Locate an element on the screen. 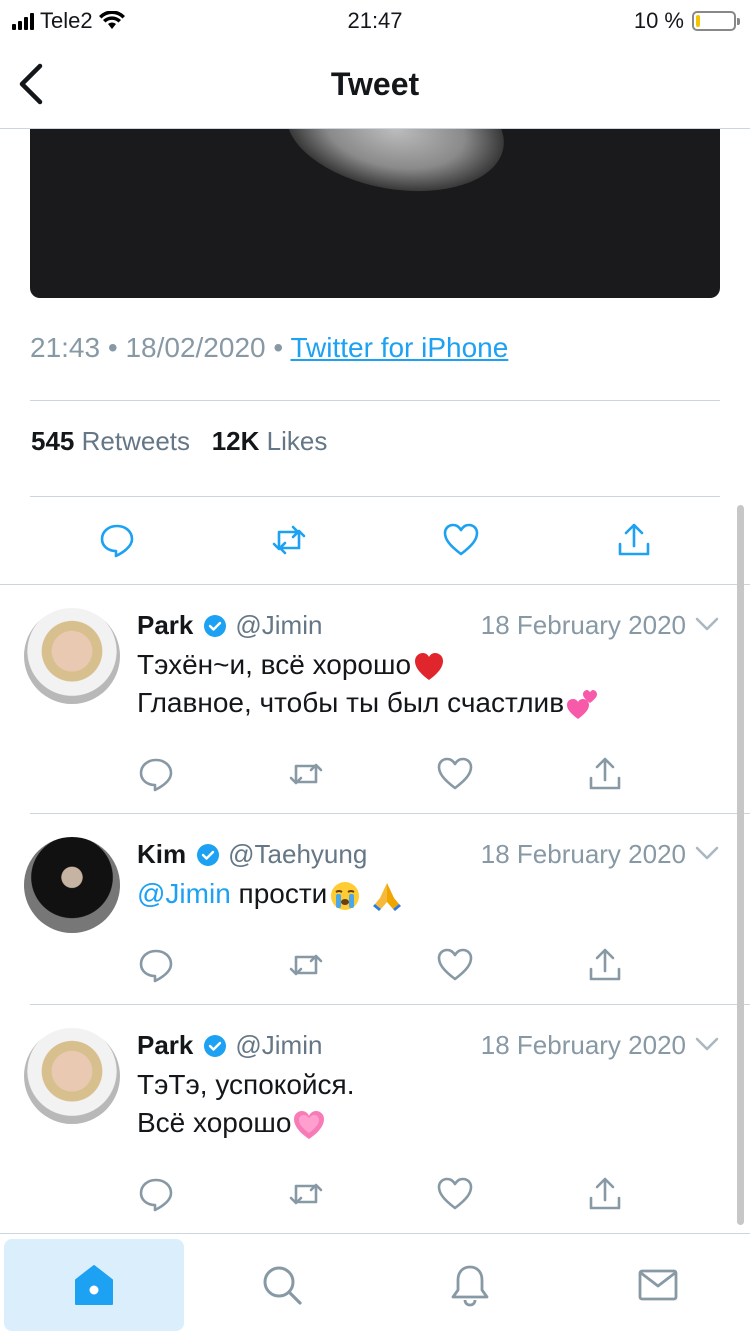 Image resolution: width=750 pixels, height=1334 pixels. red-heart-icon is located at coordinates (429, 666).